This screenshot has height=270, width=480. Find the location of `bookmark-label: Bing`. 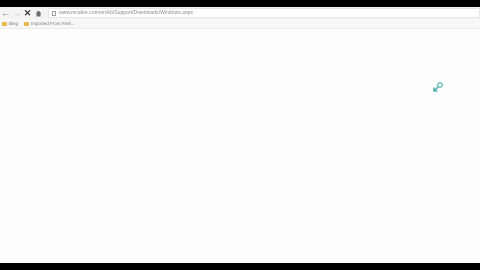

bookmark-label: Bing is located at coordinates (14, 23).